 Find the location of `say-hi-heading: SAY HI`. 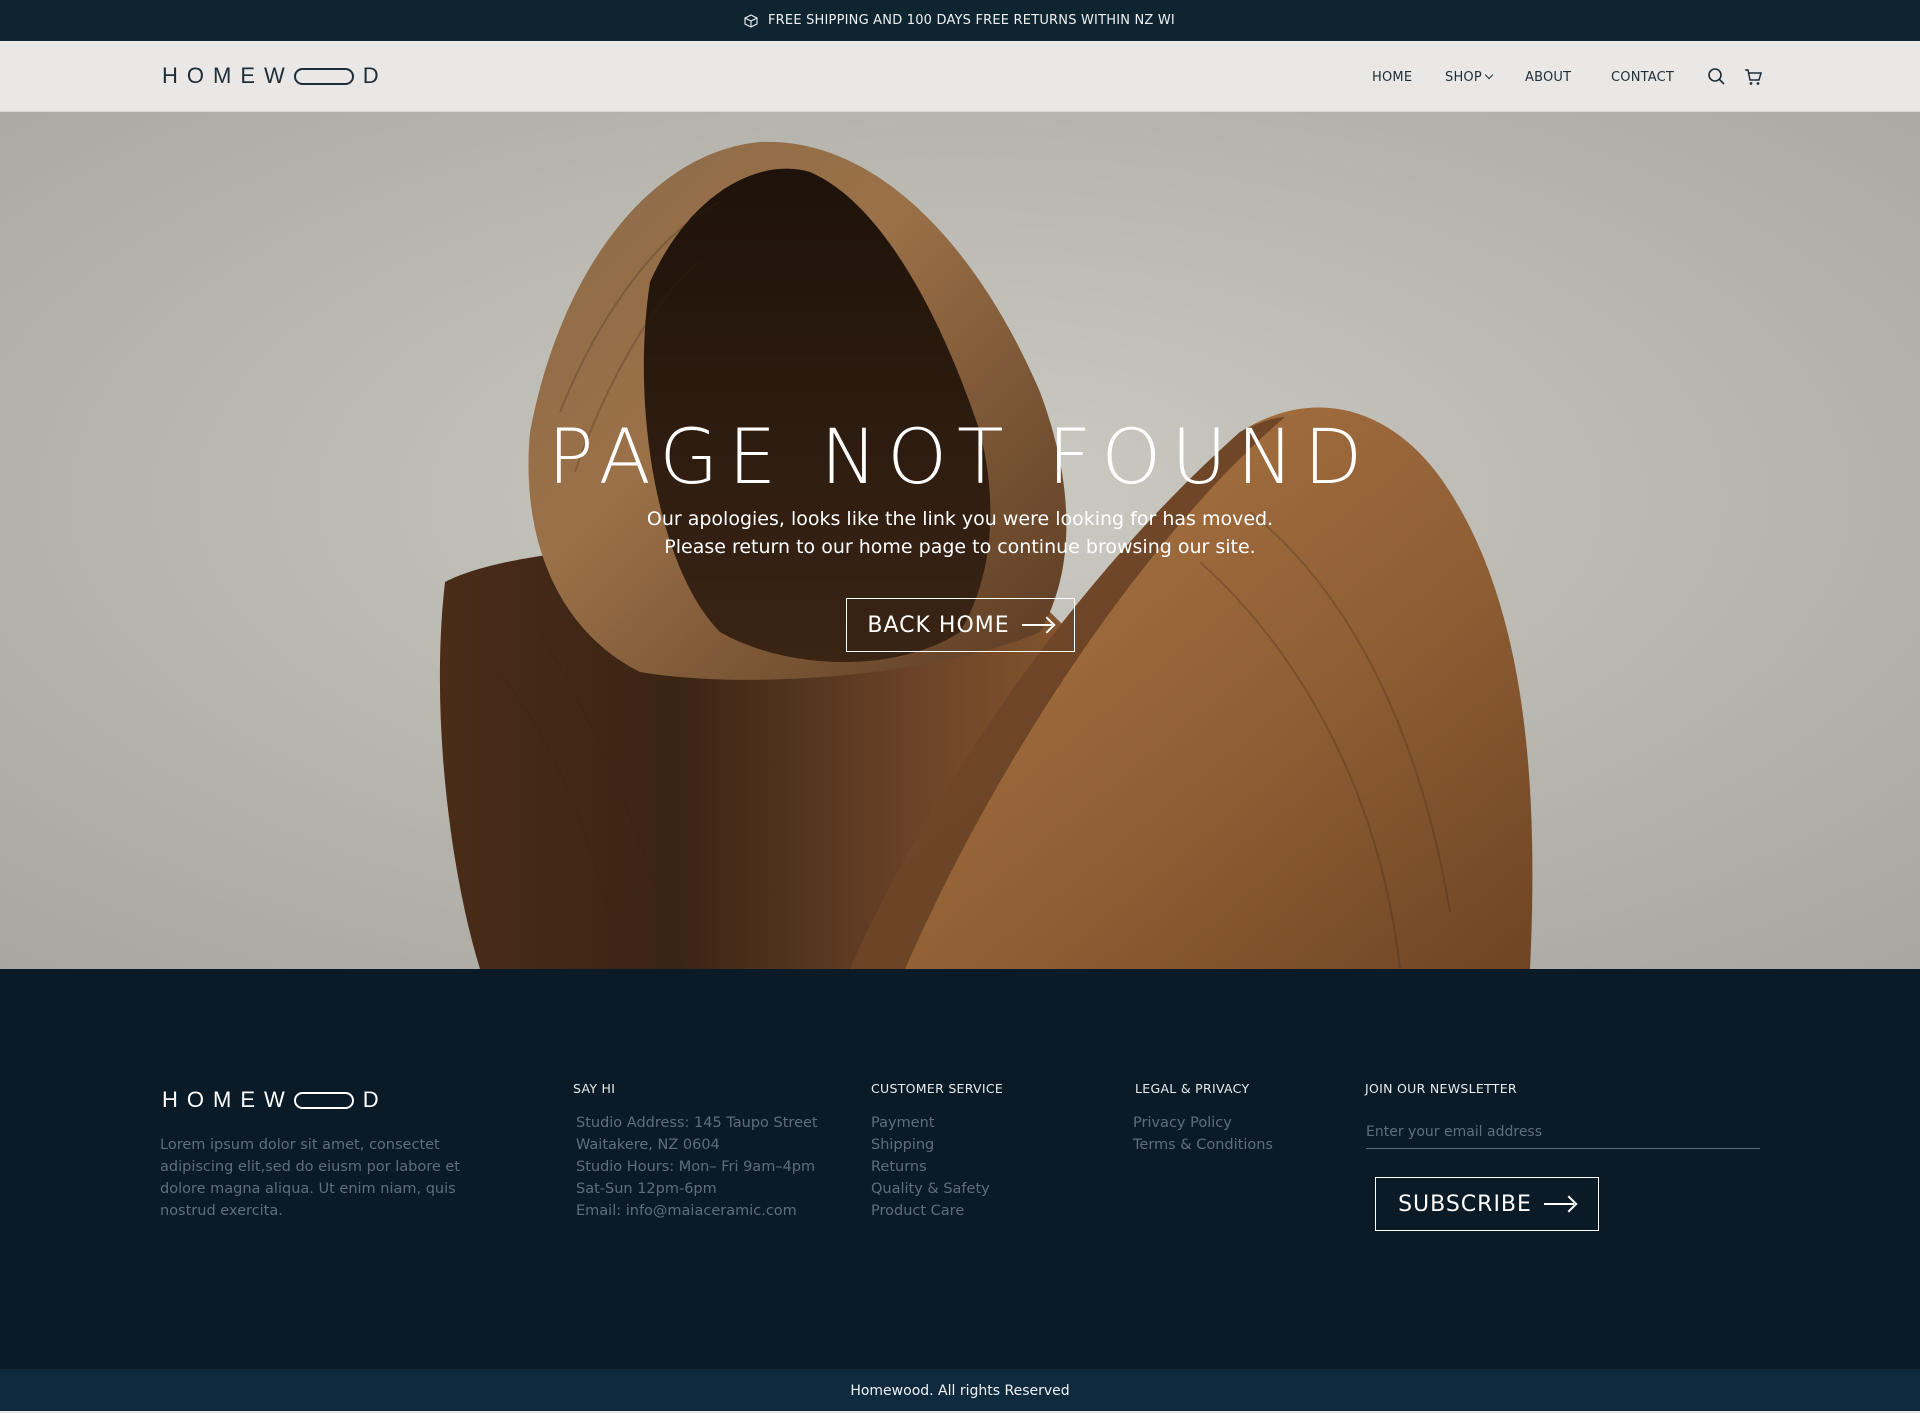

say-hi-heading: SAY HI is located at coordinates (594, 1088).